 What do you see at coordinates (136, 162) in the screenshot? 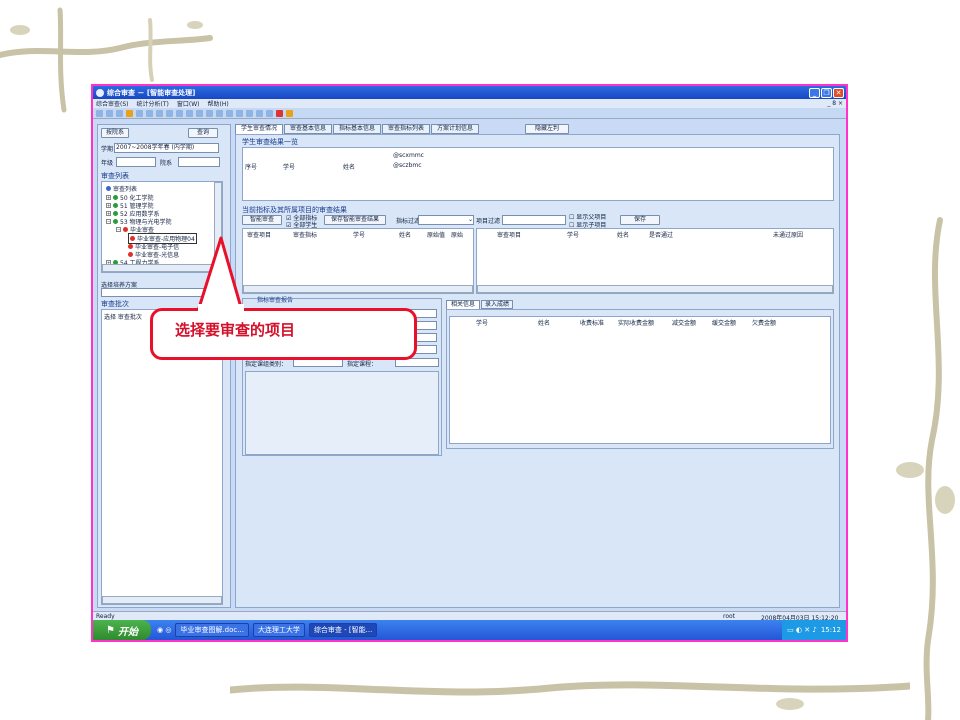
I see `grade-input` at bounding box center [136, 162].